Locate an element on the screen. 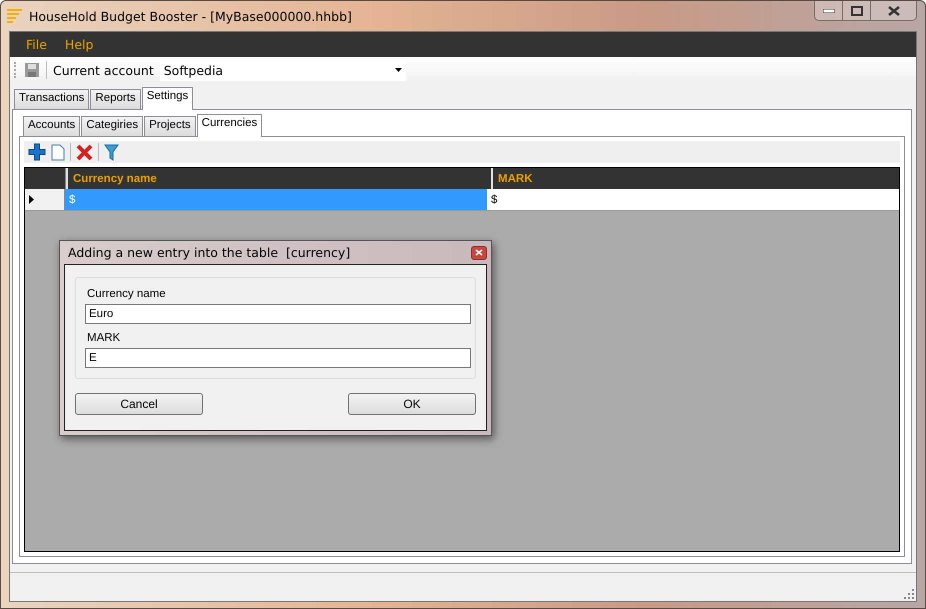 This screenshot has width=926, height=609. account-dropdown: Softpedia is located at coordinates (283, 70).